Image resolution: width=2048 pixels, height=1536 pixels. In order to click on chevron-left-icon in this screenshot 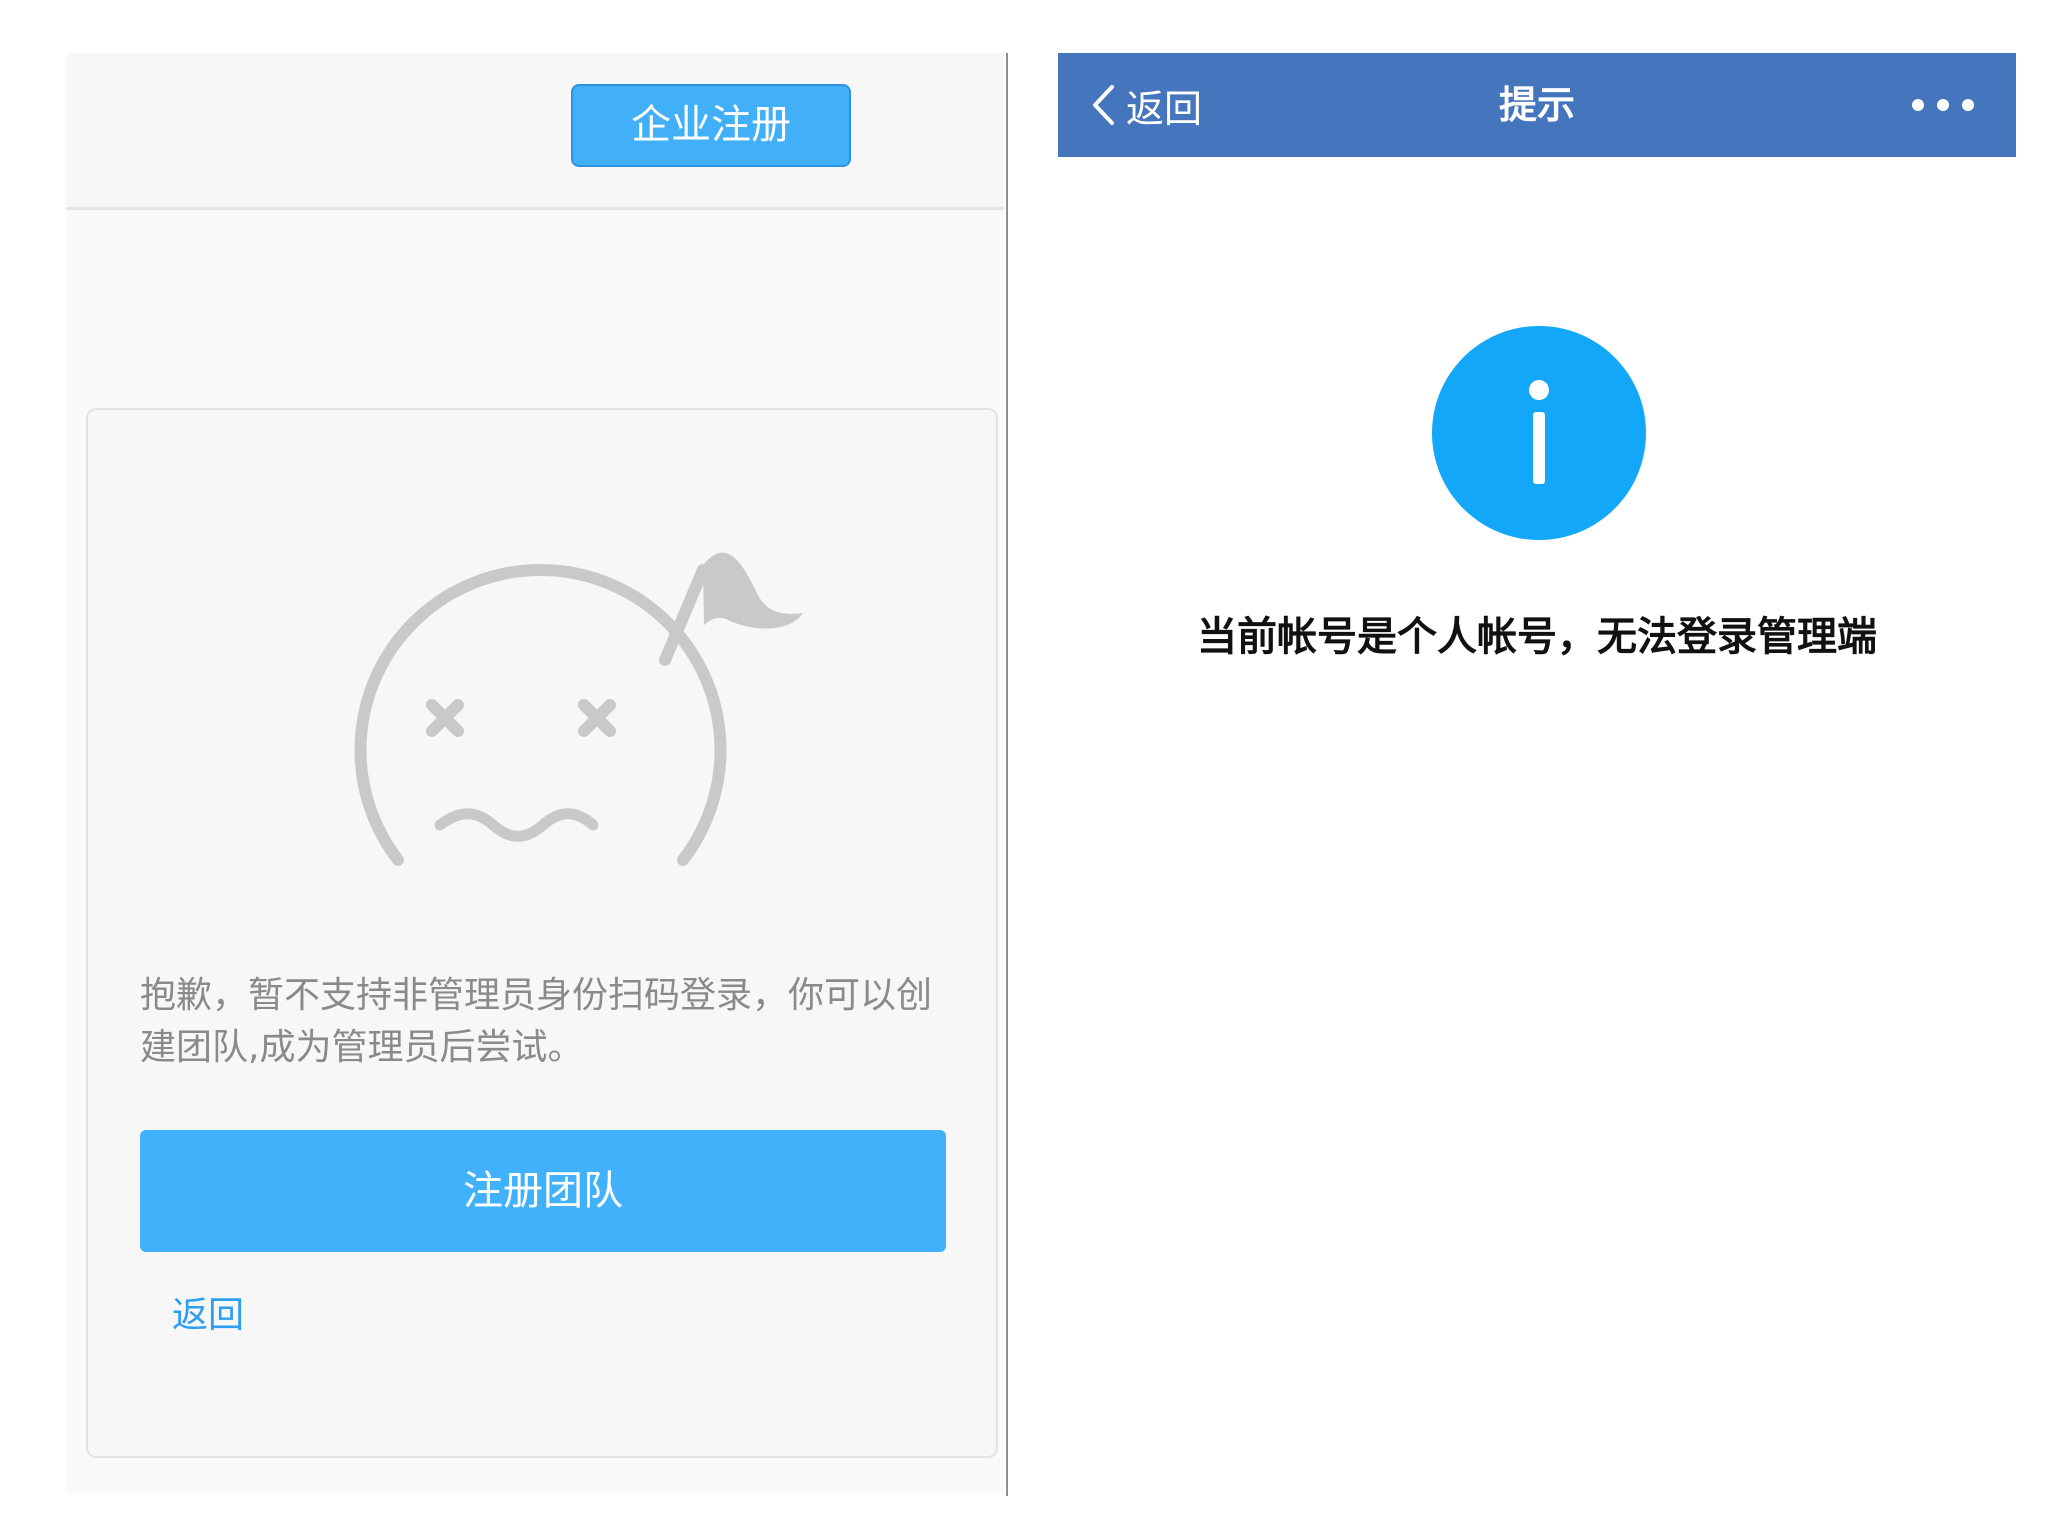, I will do `click(1103, 105)`.